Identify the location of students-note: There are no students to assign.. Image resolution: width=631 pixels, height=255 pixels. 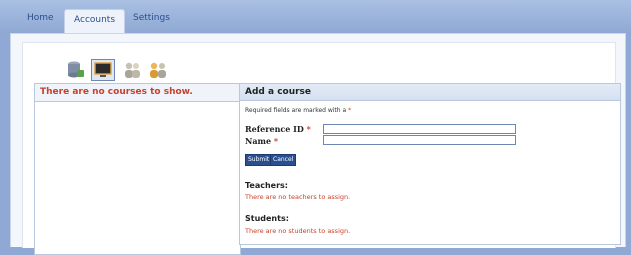
(298, 231).